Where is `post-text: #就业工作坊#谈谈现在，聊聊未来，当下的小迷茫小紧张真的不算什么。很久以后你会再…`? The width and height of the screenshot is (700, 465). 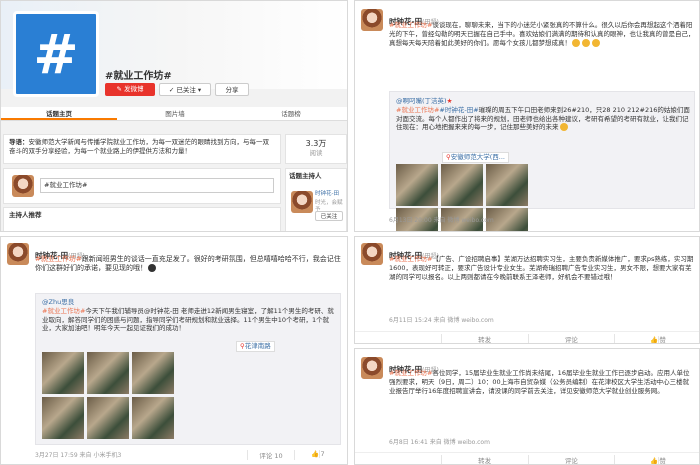 post-text: #就业工作坊#谈谈现在，聊聊未来，当下的小迷茫小紧张真的不算什么。很久以后你会再… is located at coordinates (542, 34).